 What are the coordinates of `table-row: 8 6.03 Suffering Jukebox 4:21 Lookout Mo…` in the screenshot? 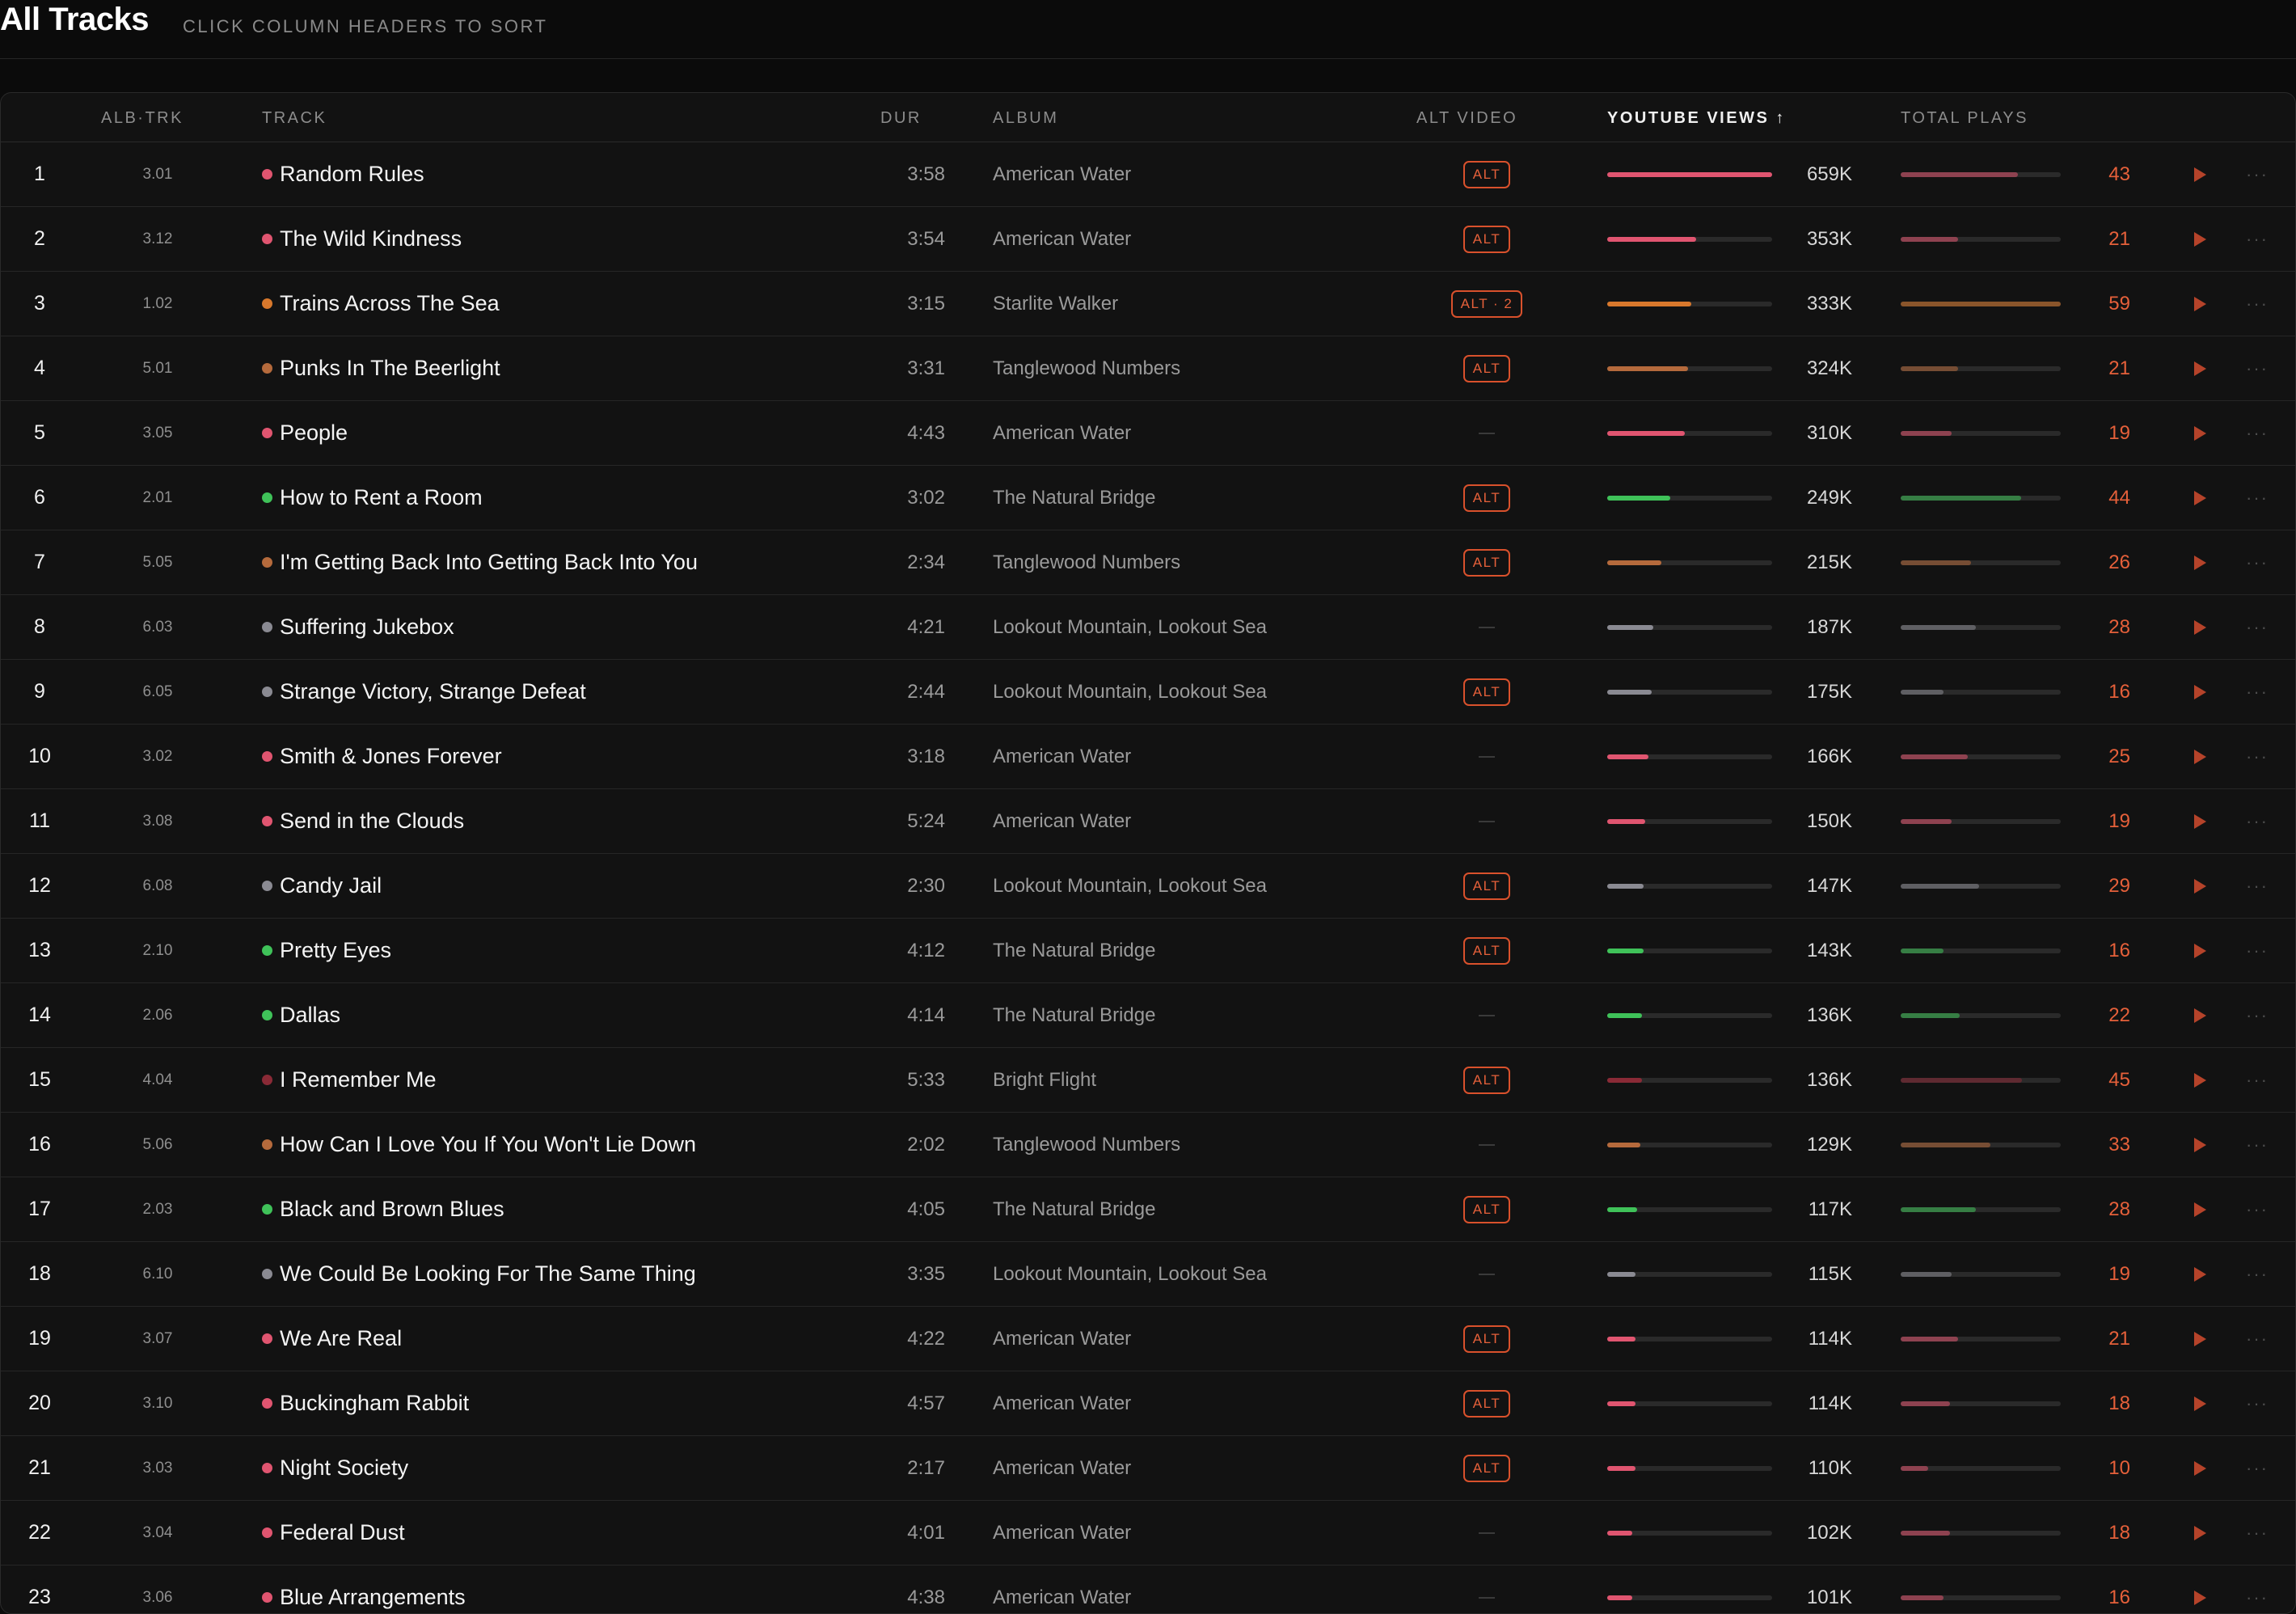 It's located at (1148, 627).